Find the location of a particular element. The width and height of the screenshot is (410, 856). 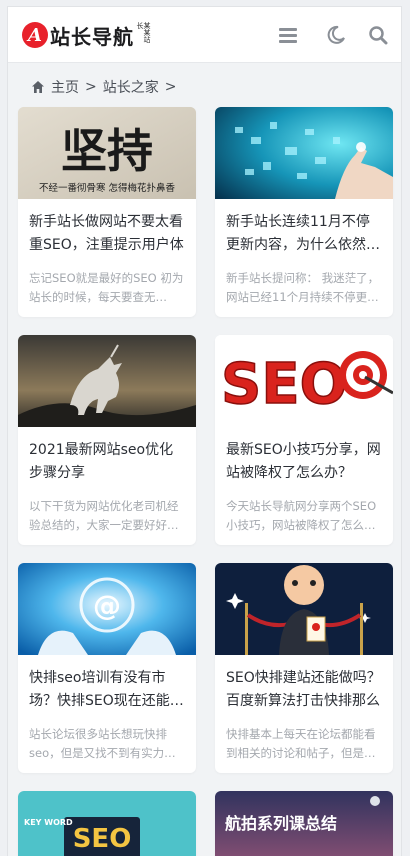

logo-badge: A is located at coordinates (35, 35).